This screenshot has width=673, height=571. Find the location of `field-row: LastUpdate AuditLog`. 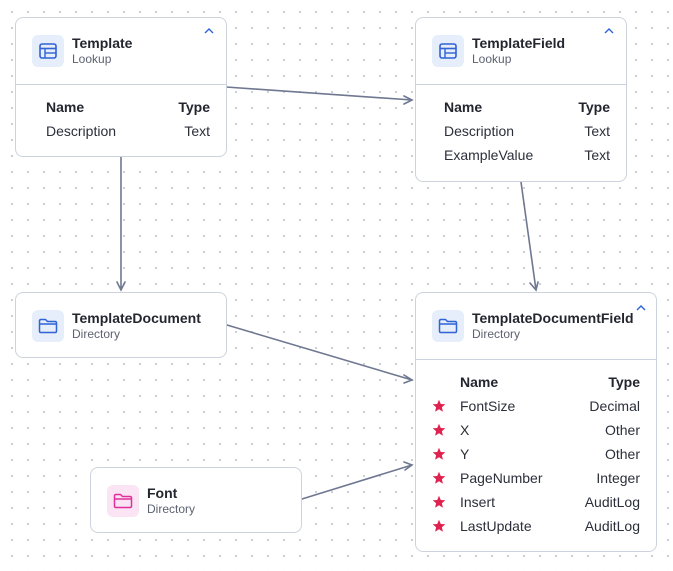

field-row: LastUpdate AuditLog is located at coordinates (536, 526).